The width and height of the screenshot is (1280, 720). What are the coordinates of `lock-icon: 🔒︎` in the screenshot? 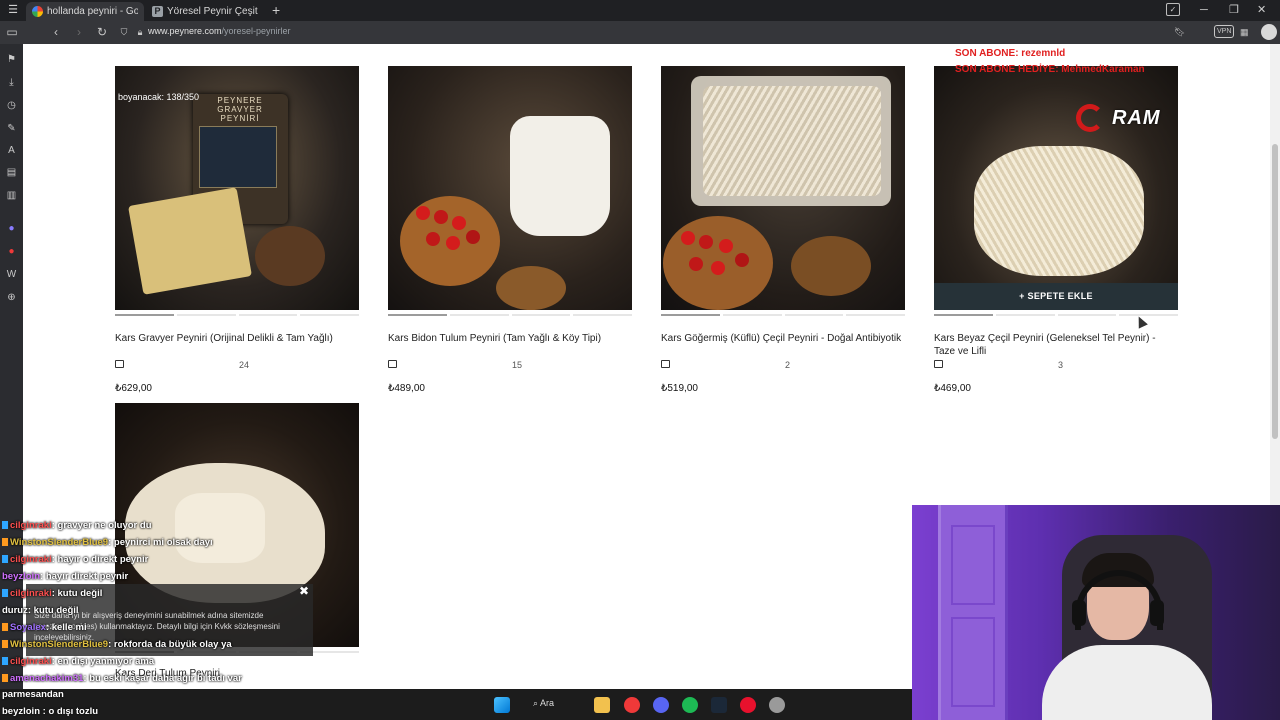 It's located at (140, 32).